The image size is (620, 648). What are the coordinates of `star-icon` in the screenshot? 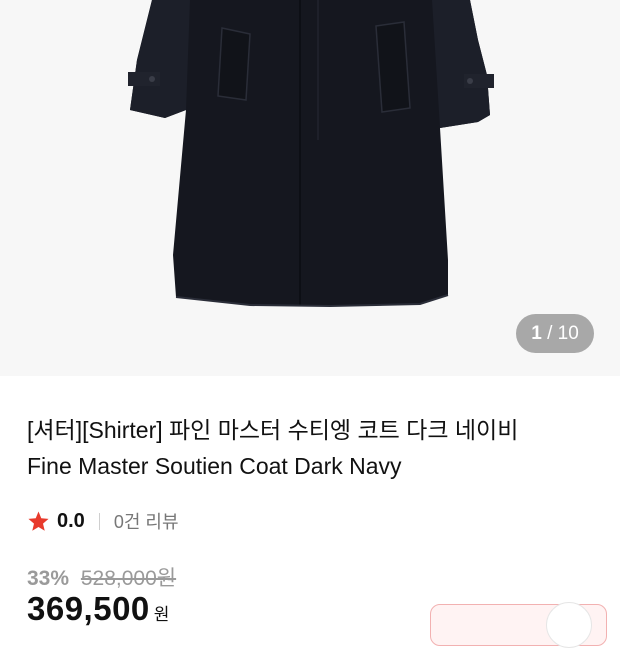 It's located at (38, 520).